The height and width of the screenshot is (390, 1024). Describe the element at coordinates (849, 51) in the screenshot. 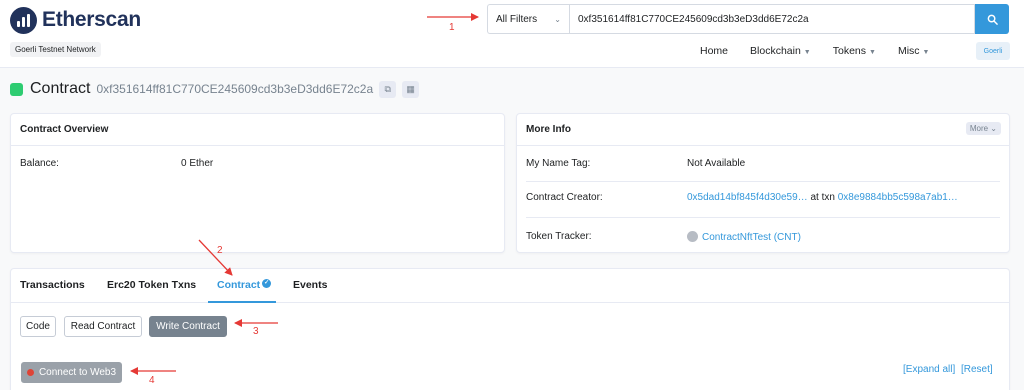

I see `nav-tokens-label: Tokens` at that location.